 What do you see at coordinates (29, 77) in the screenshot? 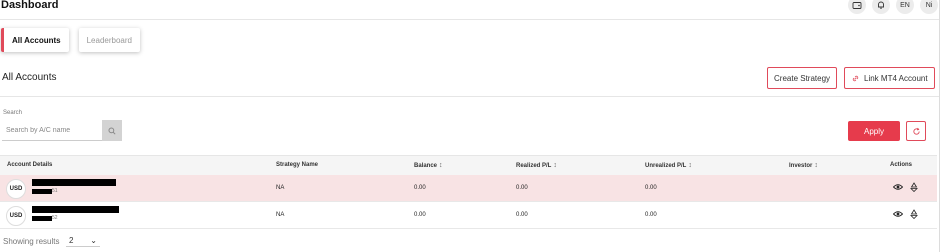
I see `section-title: All Accounts` at bounding box center [29, 77].